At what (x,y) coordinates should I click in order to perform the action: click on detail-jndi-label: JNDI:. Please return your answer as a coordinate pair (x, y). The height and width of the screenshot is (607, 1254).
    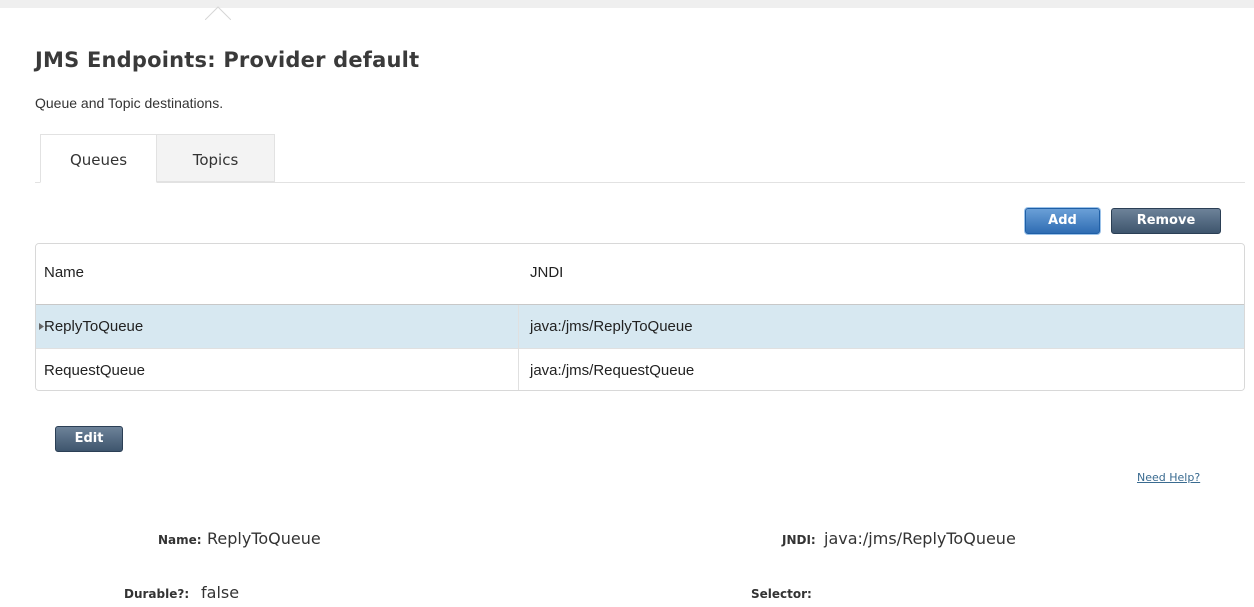
    Looking at the image, I should click on (799, 540).